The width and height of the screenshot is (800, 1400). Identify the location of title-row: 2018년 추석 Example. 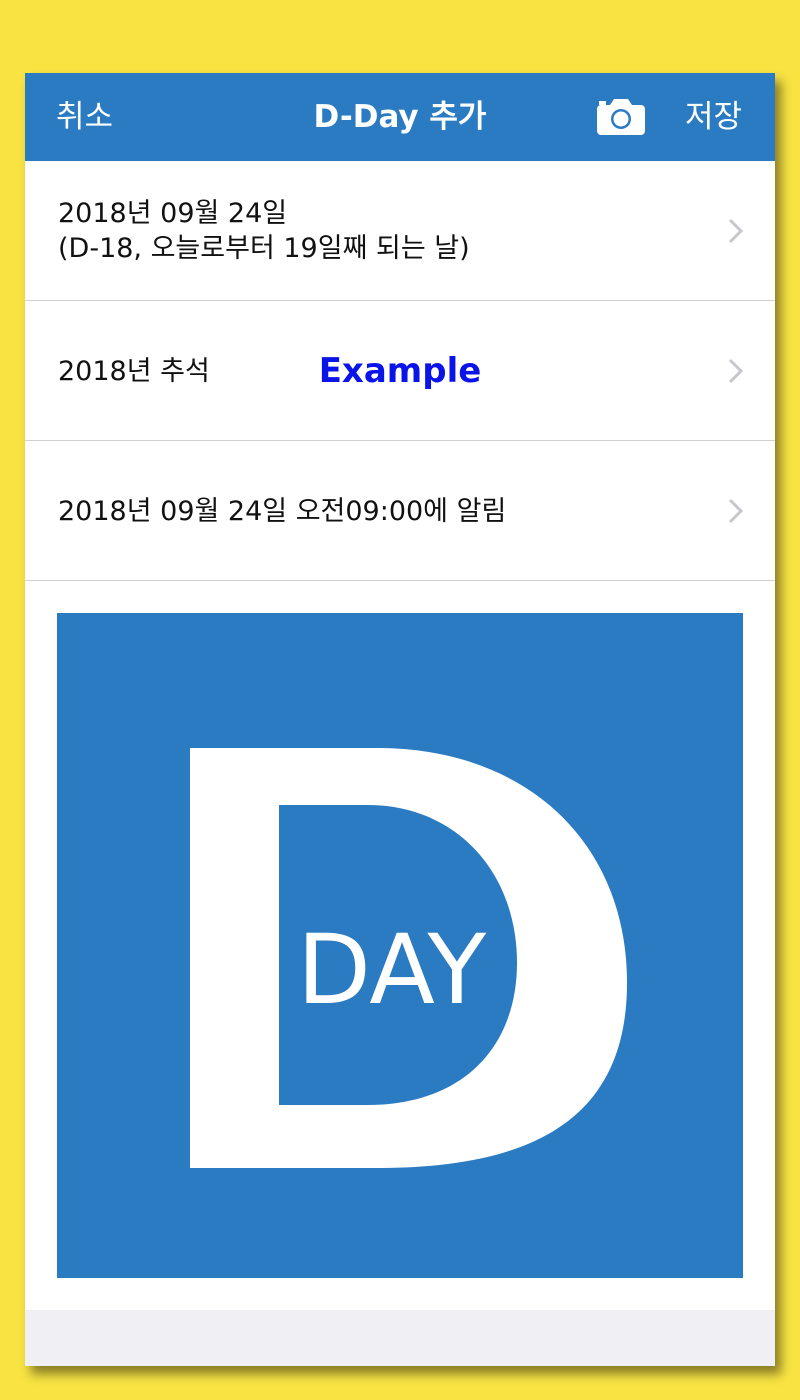
(400, 371).